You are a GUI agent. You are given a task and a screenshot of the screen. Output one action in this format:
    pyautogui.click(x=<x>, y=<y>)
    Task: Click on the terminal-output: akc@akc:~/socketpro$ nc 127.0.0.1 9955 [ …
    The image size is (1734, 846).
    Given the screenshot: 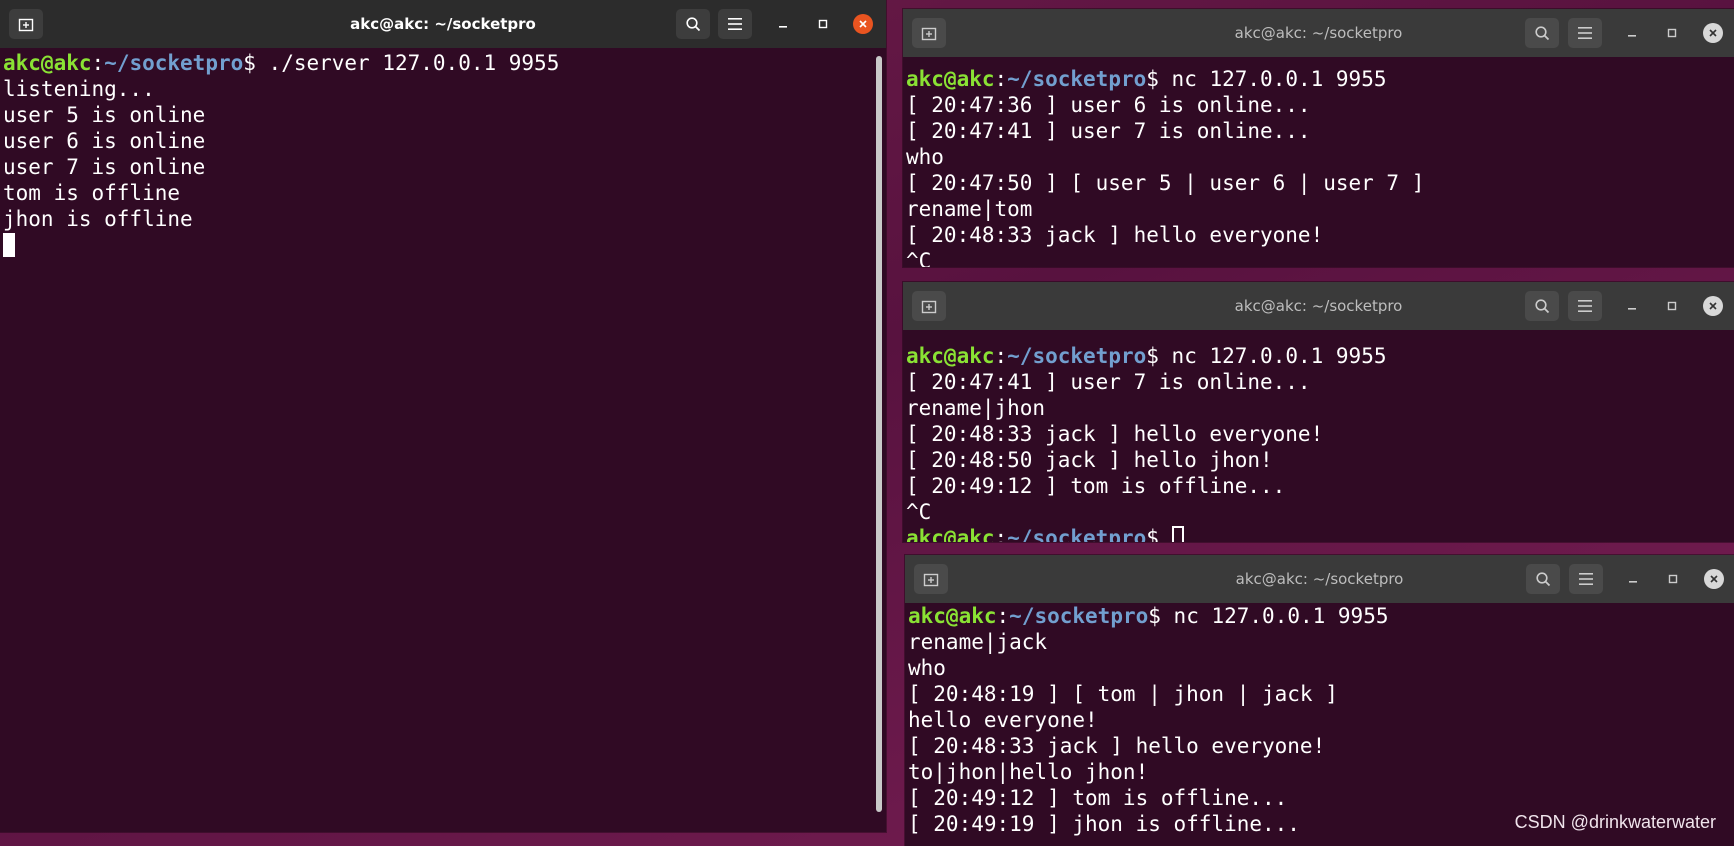 What is the action you would take?
    pyautogui.click(x=1320, y=166)
    